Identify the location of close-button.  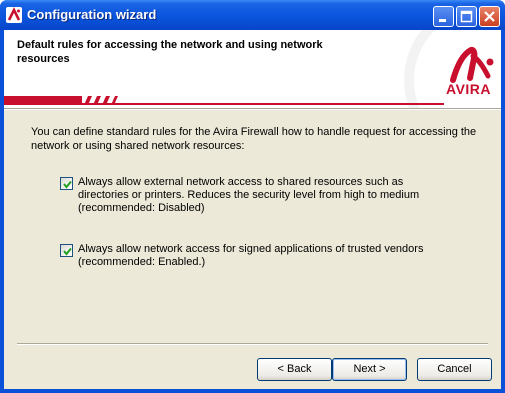
(489, 16).